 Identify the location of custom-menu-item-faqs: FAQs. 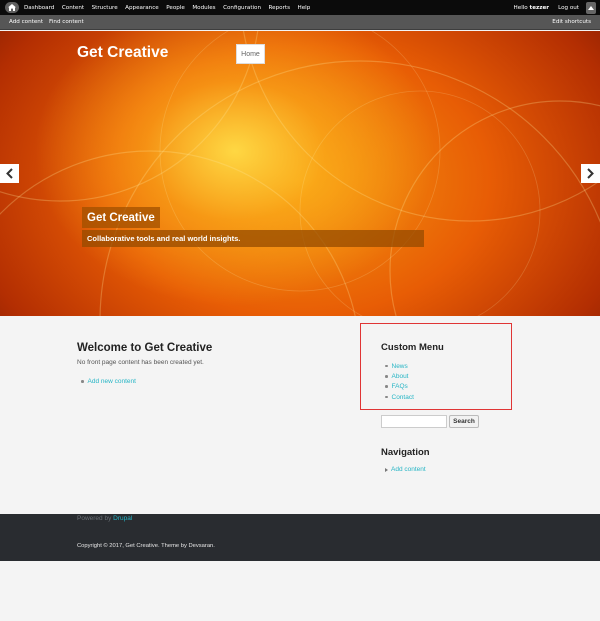
(399, 387).